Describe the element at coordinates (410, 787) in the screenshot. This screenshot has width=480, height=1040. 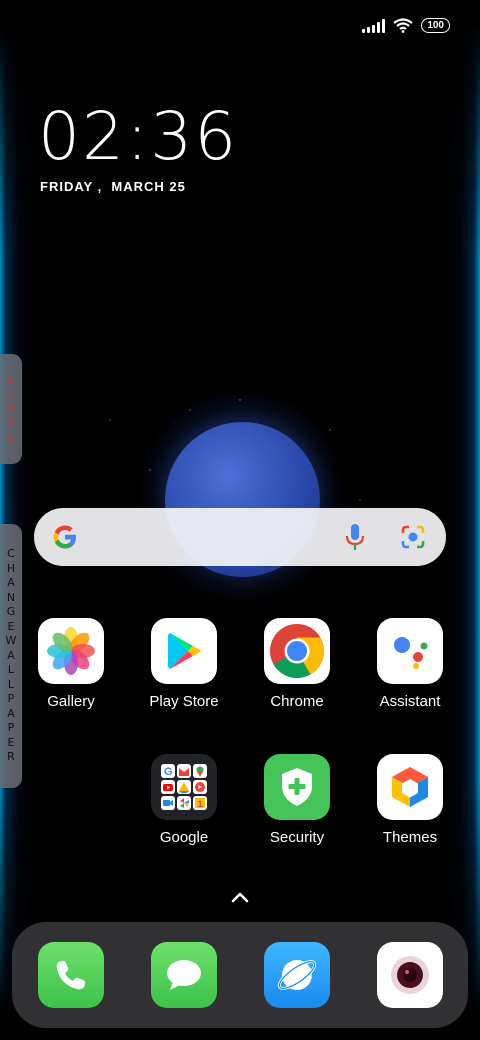
I see `themes-icon` at that location.